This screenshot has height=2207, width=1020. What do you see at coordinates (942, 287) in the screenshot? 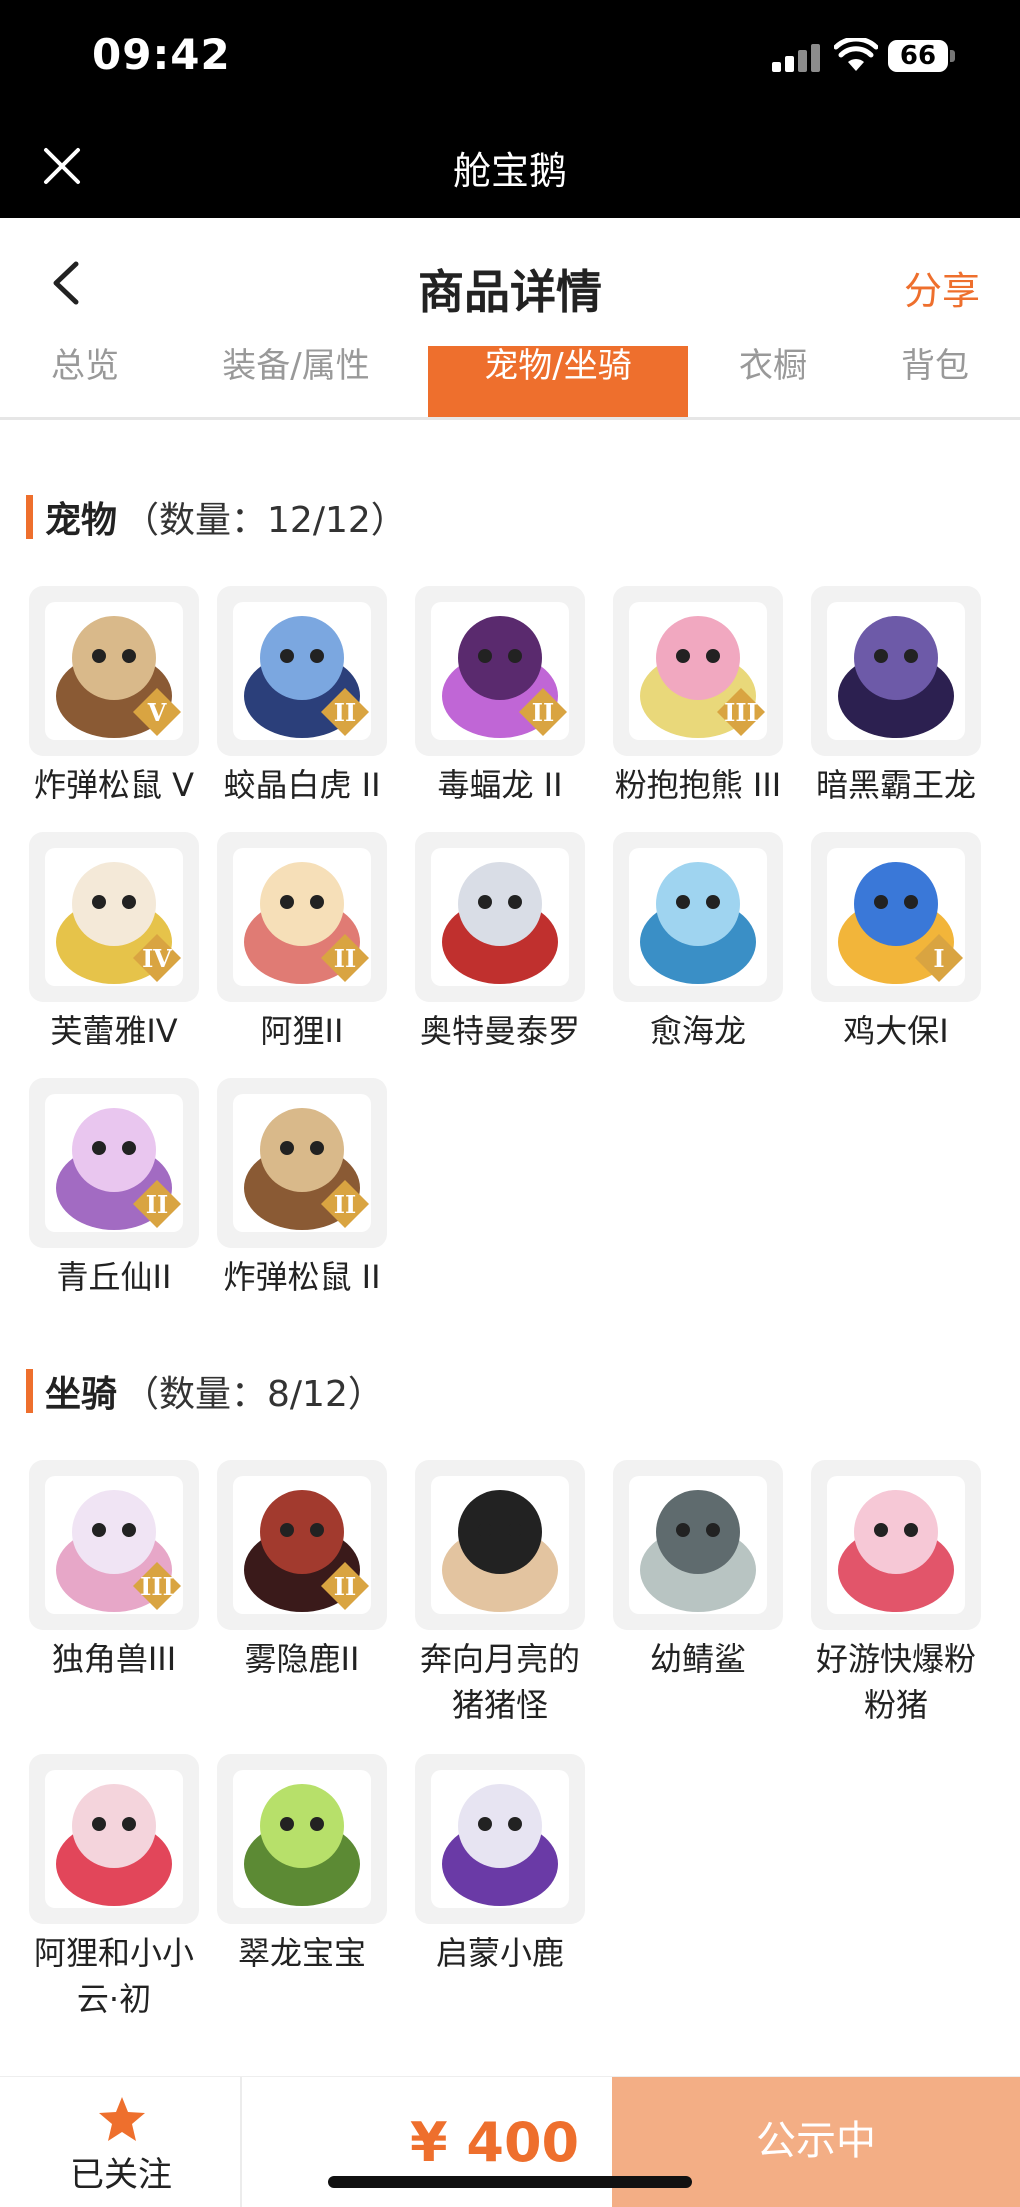
I see `share-button: 分享` at bounding box center [942, 287].